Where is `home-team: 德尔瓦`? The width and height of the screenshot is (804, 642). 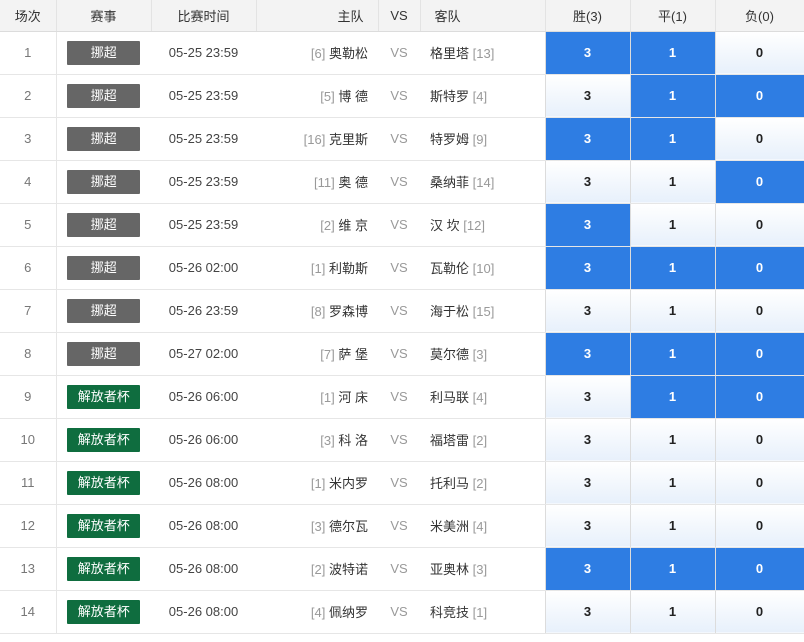
home-team: 德尔瓦 is located at coordinates (348, 526).